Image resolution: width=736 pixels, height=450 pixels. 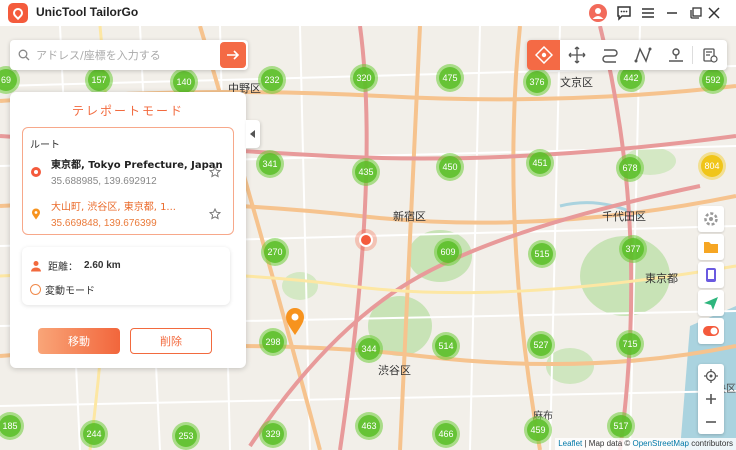 I want to click on move-mode-radio, so click(x=35, y=289).